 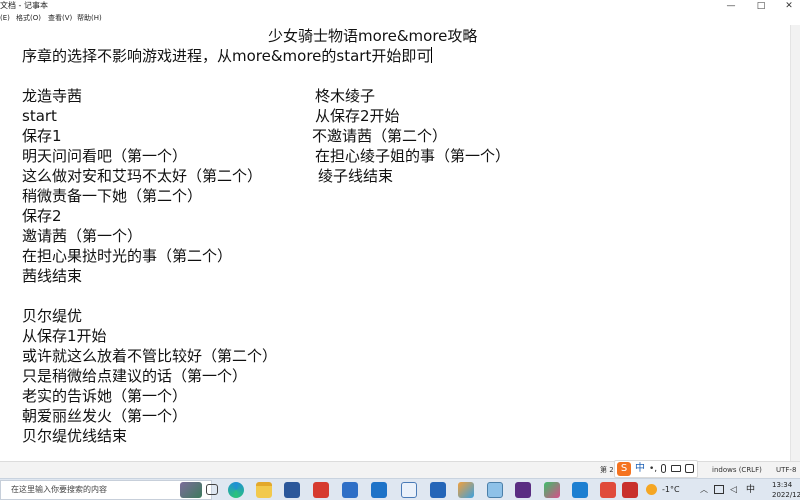 What do you see at coordinates (676, 468) in the screenshot?
I see `keyboard-icon` at bounding box center [676, 468].